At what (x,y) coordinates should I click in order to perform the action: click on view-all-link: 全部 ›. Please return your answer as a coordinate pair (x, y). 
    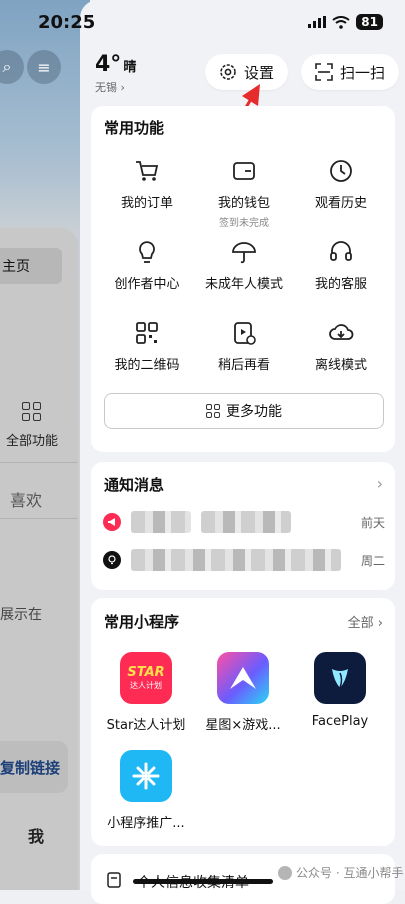
    Looking at the image, I should click on (365, 621).